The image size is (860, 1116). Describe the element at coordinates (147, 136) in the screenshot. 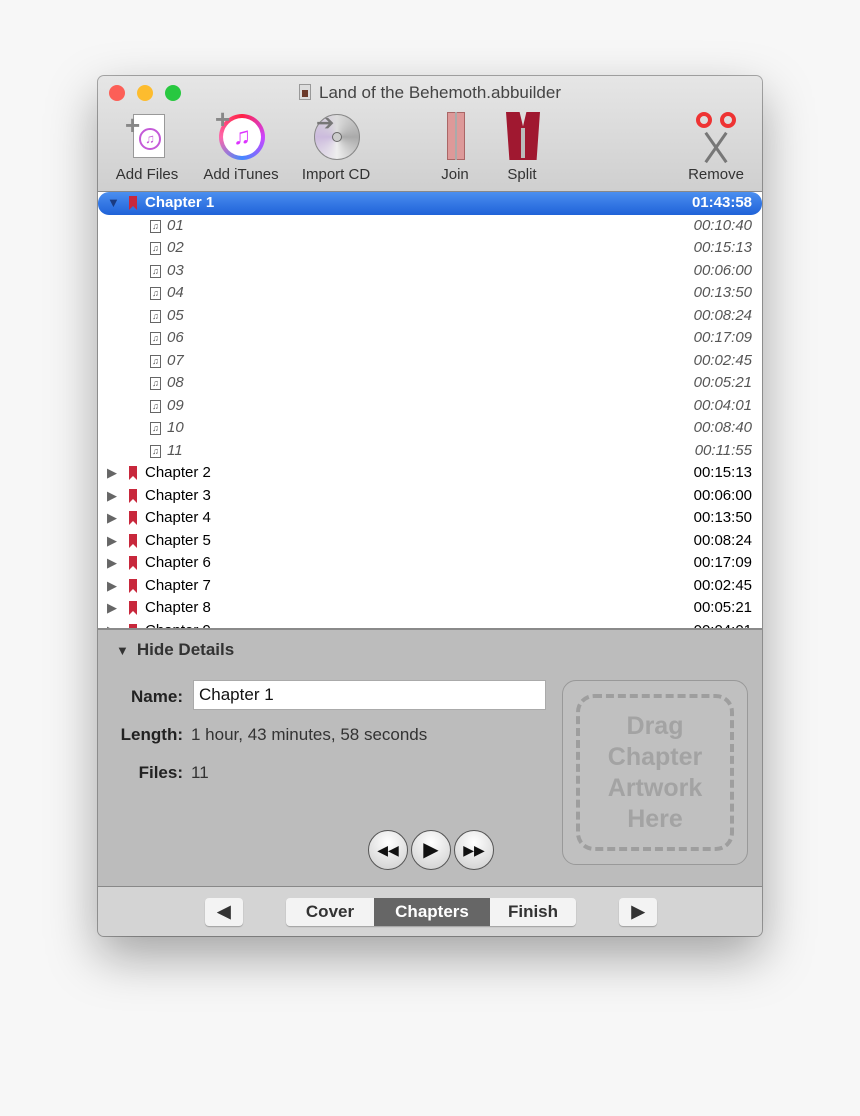

I see `add-files-icon: ♫ +` at that location.